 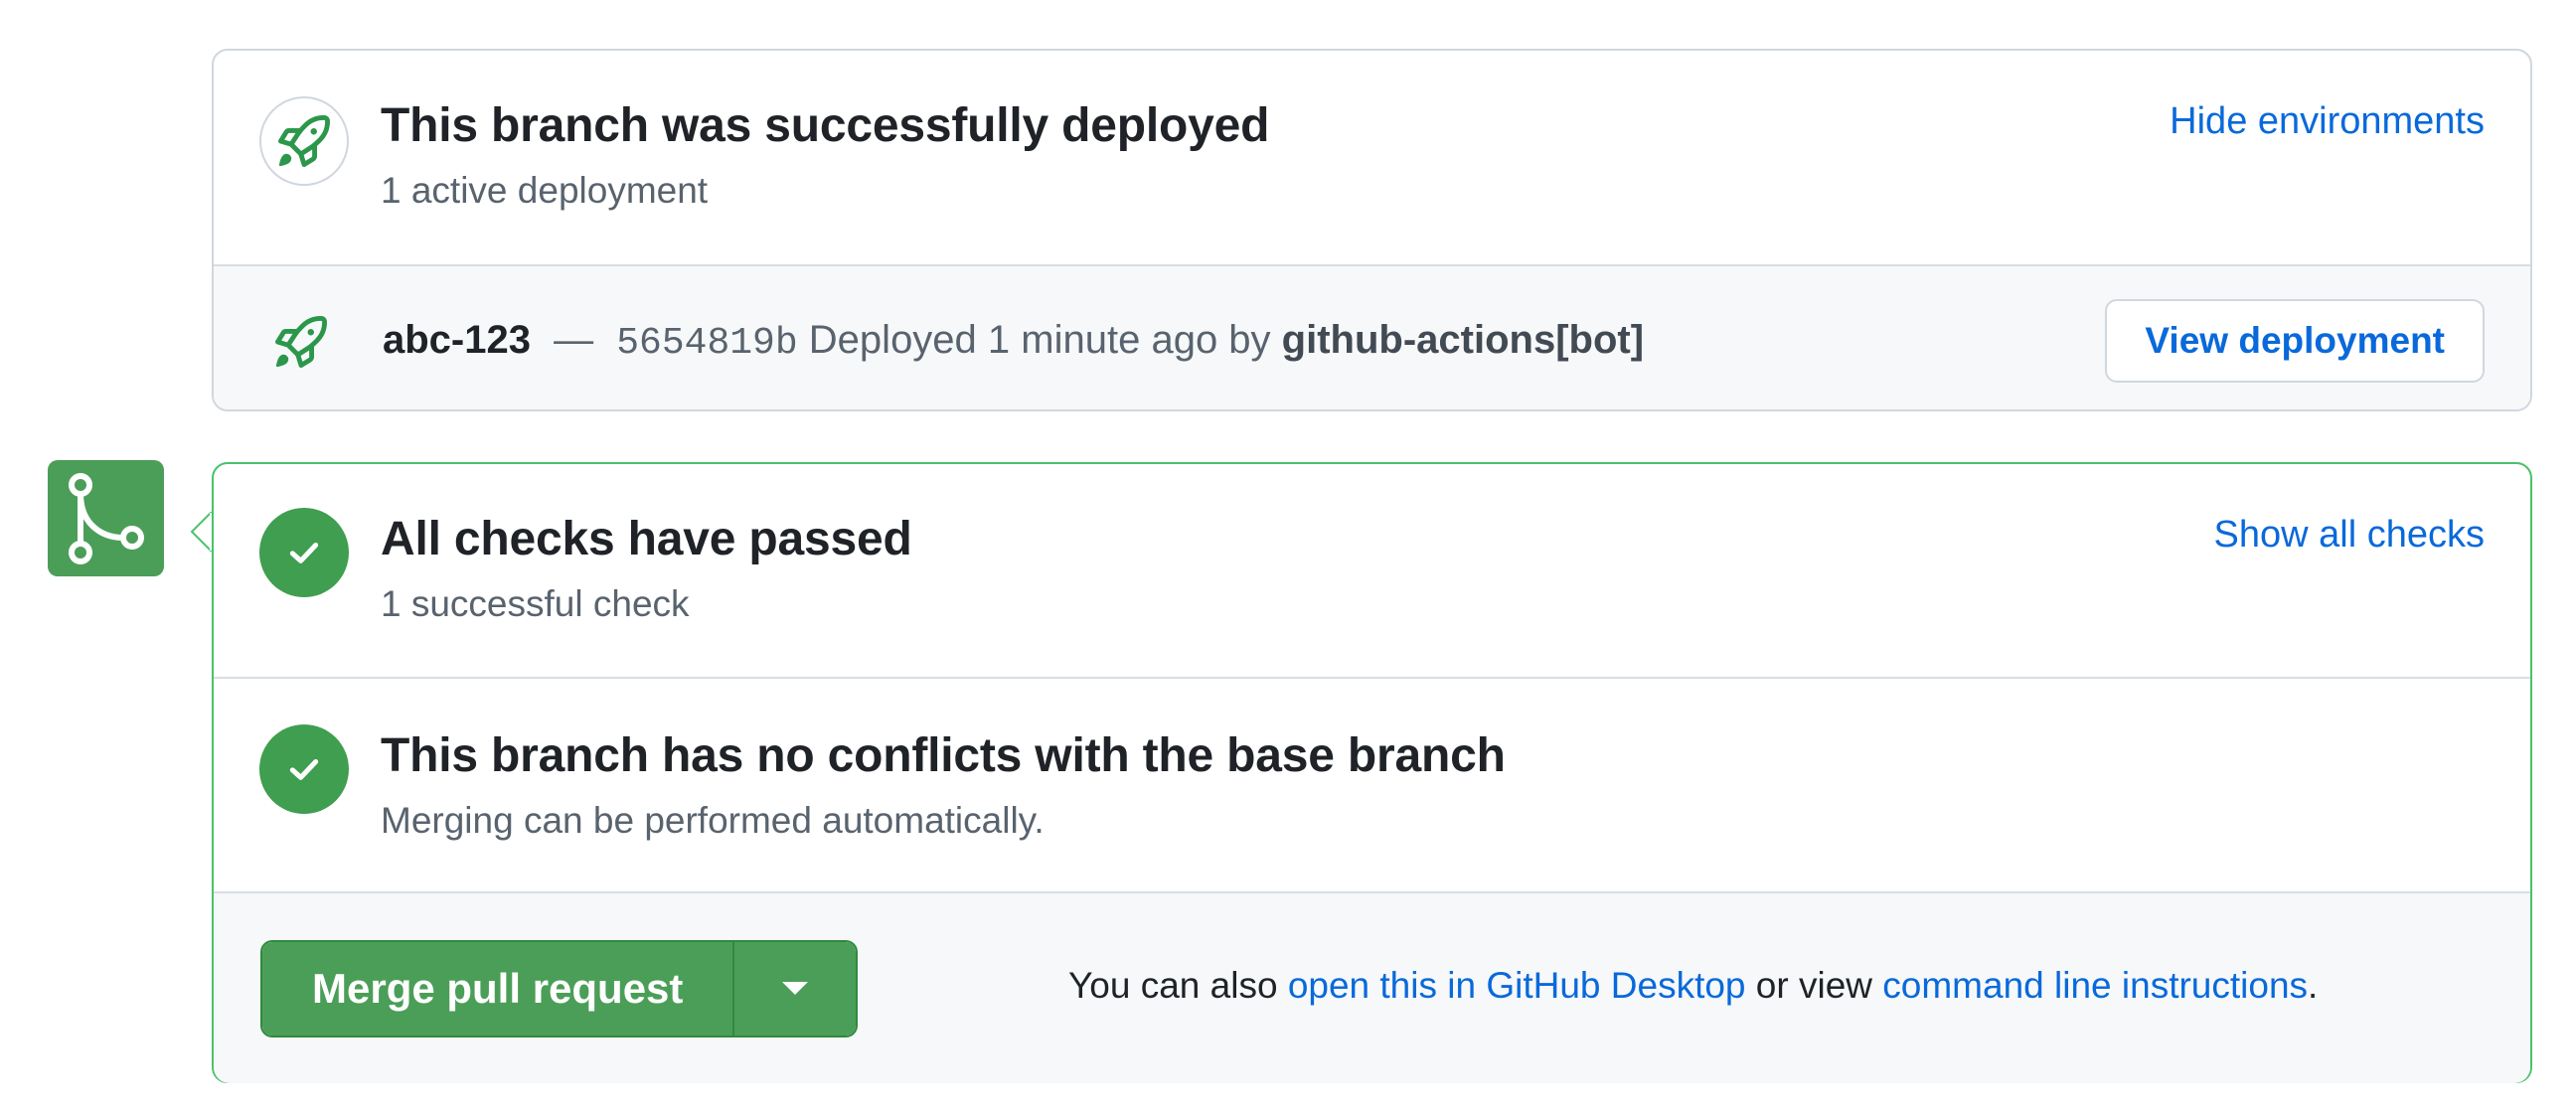 I want to click on merge-options-dropdown, so click(x=794, y=989).